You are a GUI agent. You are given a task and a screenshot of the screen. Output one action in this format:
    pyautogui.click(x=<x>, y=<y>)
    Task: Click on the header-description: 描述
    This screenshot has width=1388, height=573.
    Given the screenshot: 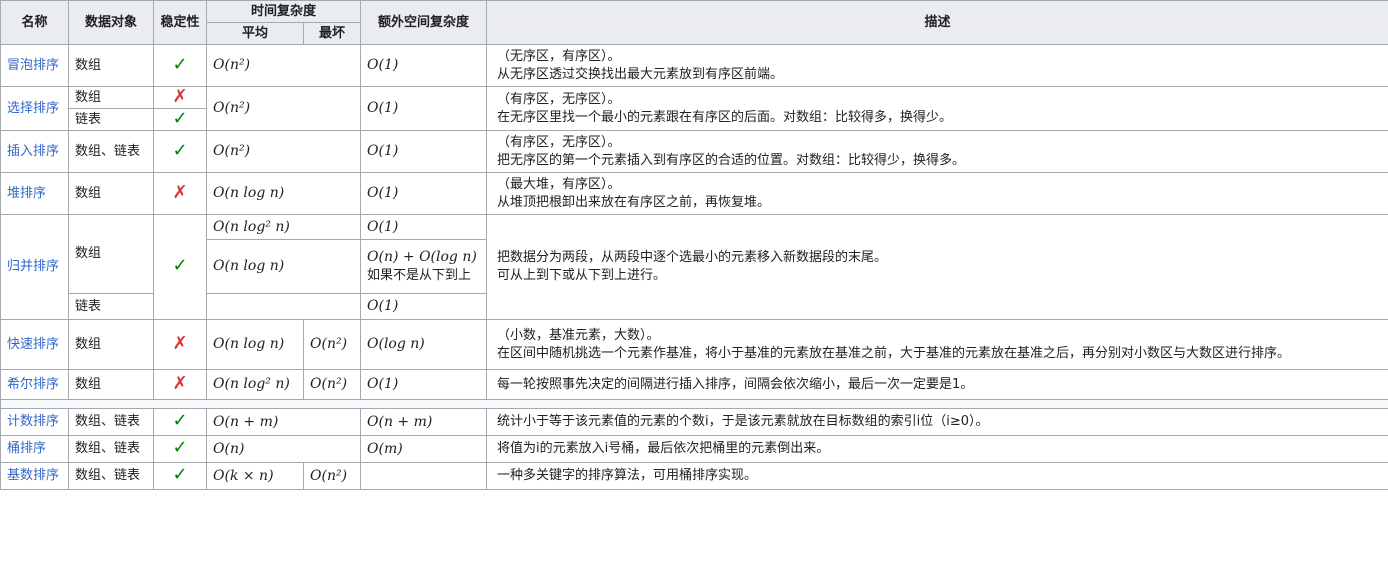 What is the action you would take?
    pyautogui.click(x=937, y=22)
    